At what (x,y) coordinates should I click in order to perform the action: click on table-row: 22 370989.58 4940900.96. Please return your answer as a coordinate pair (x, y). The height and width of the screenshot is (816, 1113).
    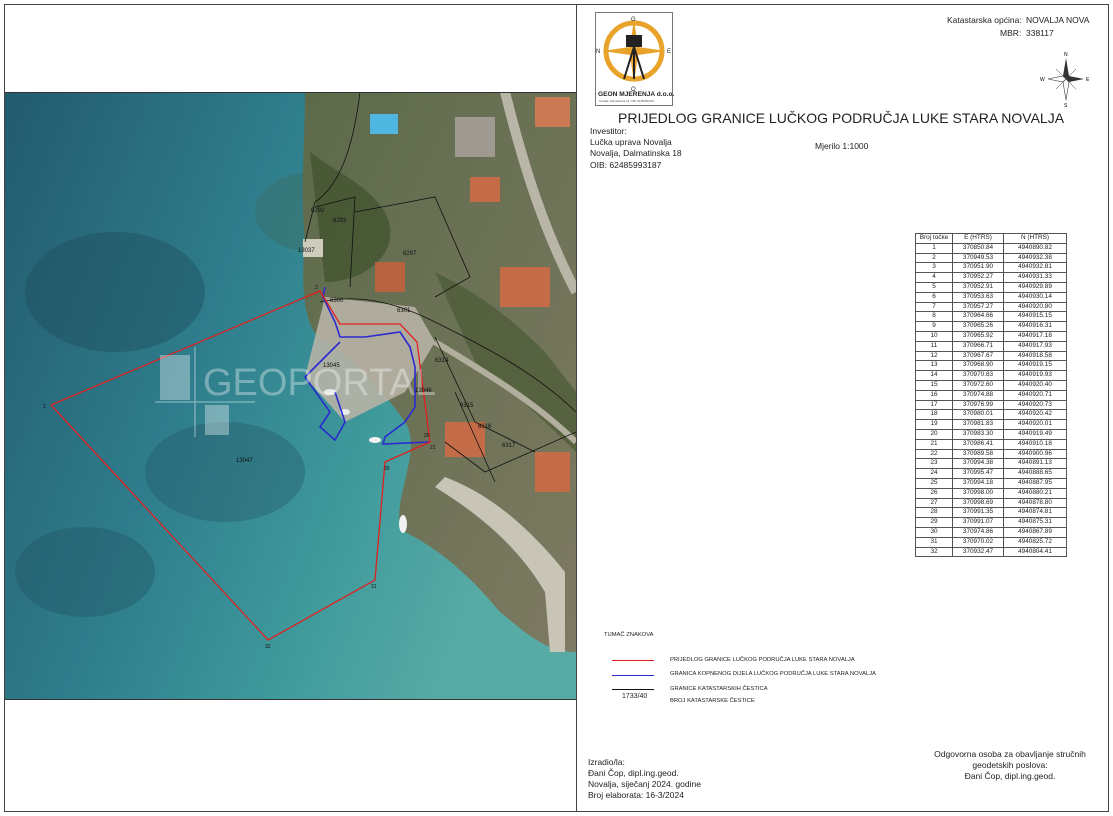
    Looking at the image, I should click on (991, 454).